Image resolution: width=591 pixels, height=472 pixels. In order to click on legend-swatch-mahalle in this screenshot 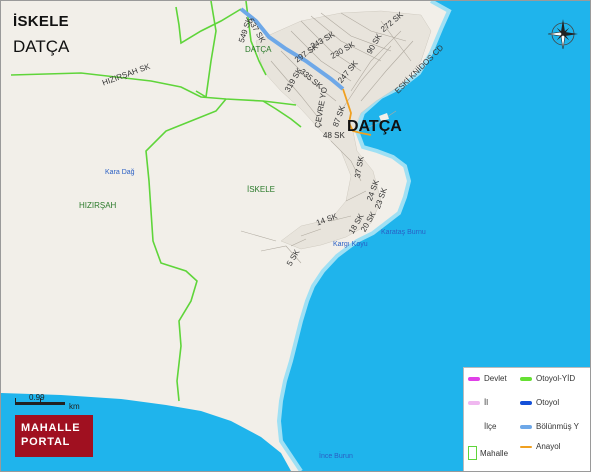, I will do `click(472, 453)`.